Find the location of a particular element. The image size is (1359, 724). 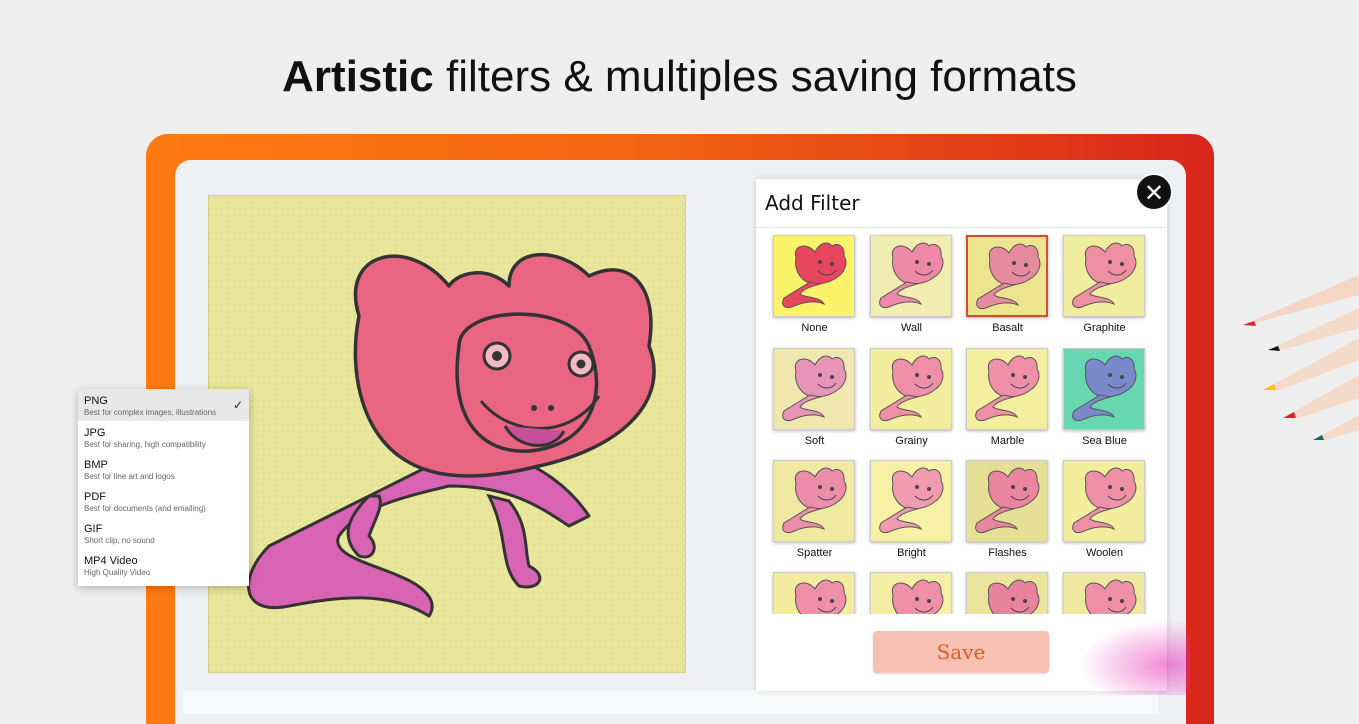

filter-tile-woolen: Woolen is located at coordinates (1104, 509).